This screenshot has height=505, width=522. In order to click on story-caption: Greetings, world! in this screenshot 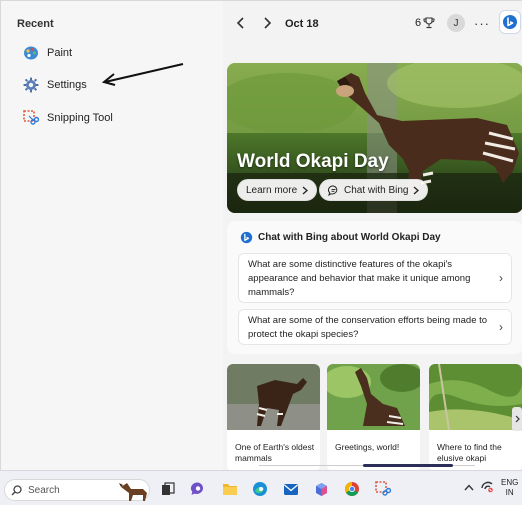, I will do `click(367, 447)`.